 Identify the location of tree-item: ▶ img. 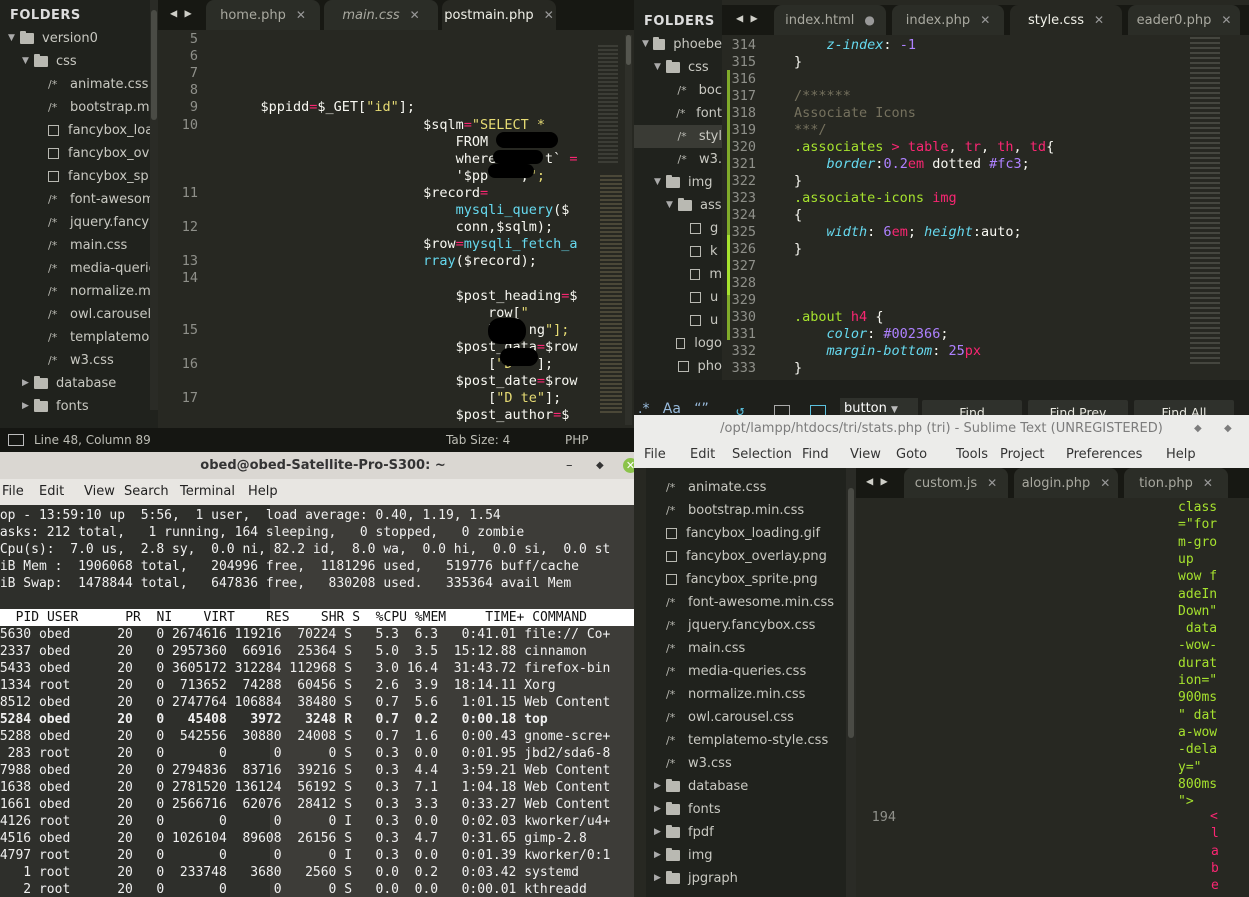
(751, 855).